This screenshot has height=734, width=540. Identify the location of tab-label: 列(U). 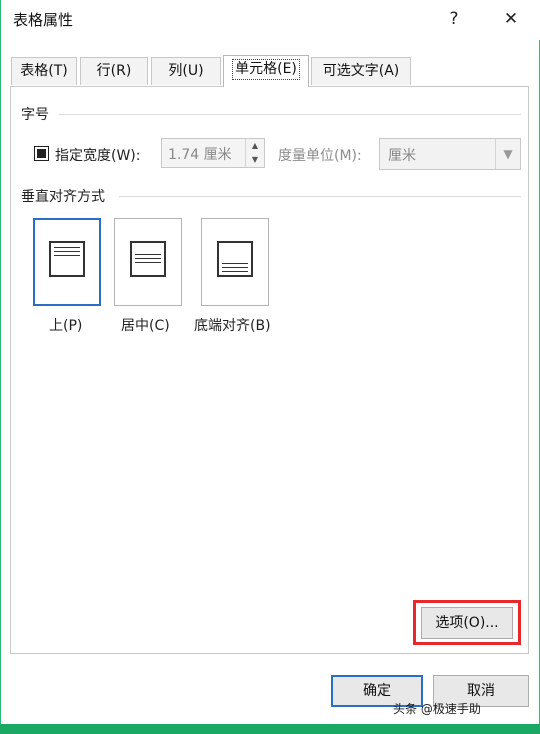
(186, 71).